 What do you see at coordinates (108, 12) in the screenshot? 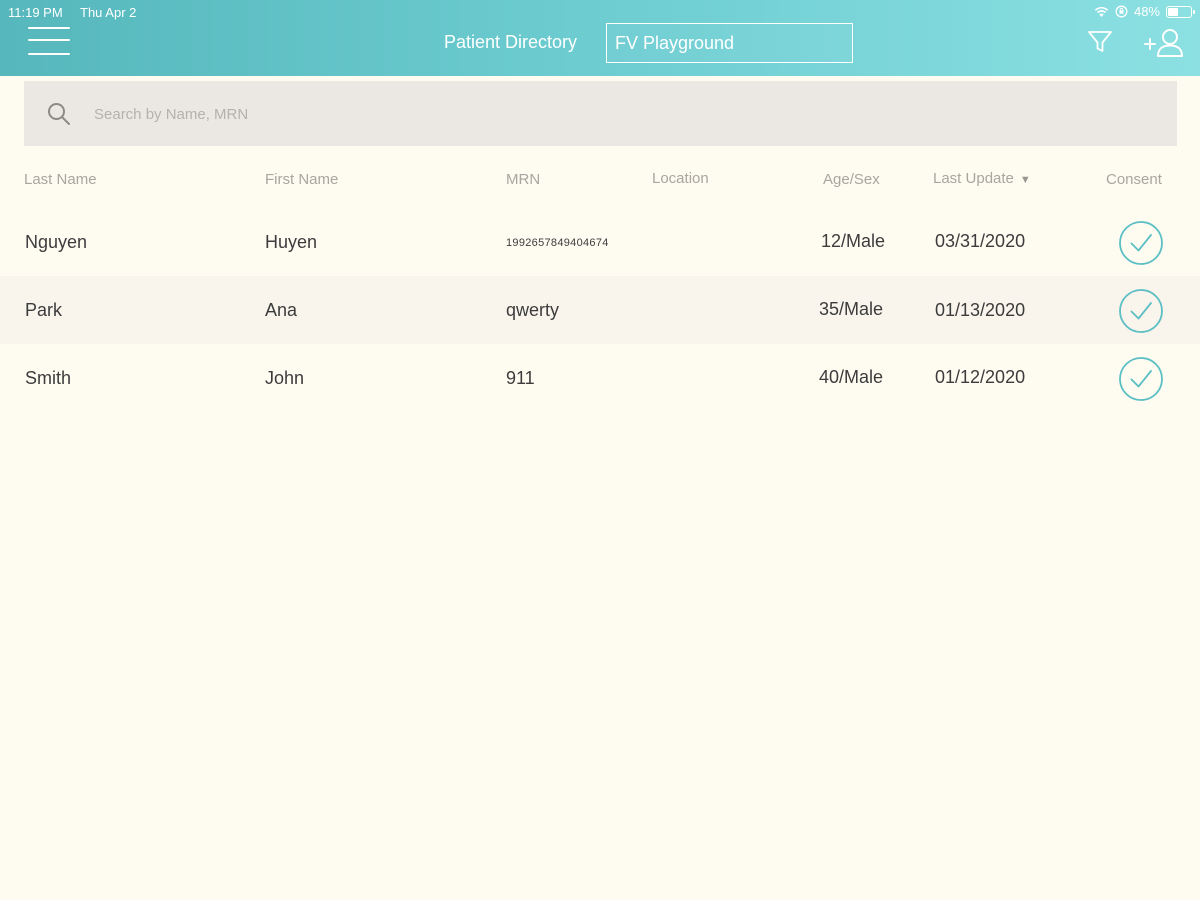
I see `status-date: Thu Apr 2` at bounding box center [108, 12].